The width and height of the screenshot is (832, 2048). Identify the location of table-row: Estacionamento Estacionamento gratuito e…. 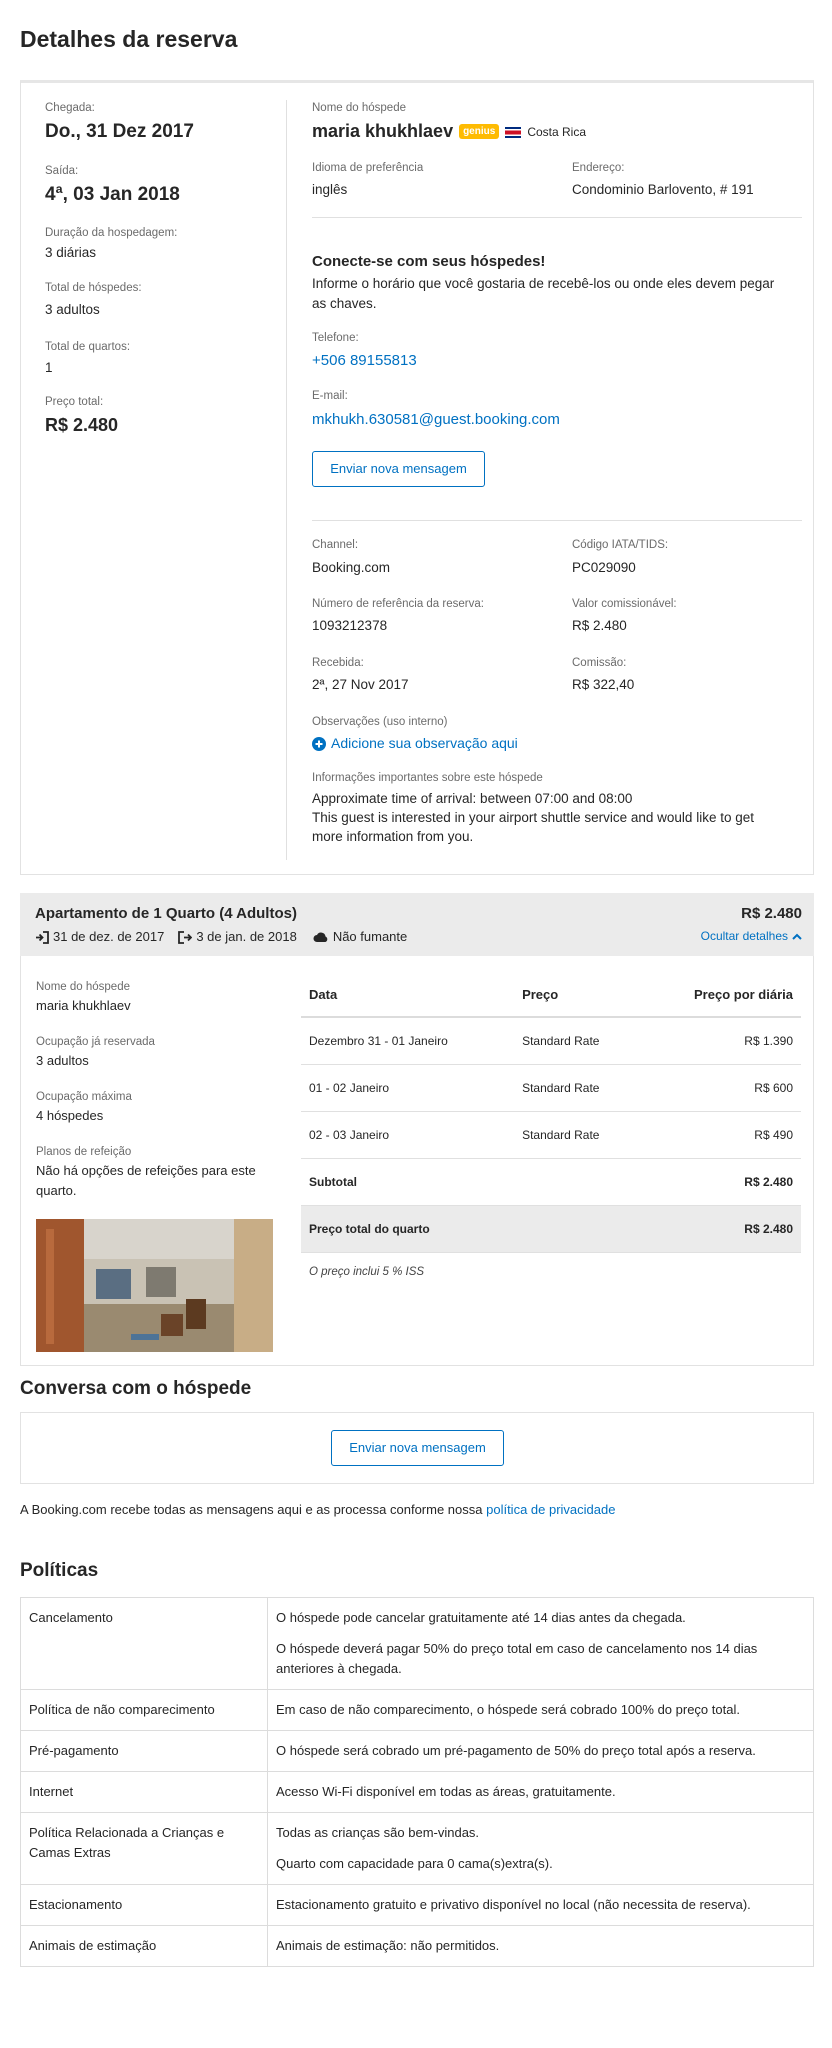
(417, 1905).